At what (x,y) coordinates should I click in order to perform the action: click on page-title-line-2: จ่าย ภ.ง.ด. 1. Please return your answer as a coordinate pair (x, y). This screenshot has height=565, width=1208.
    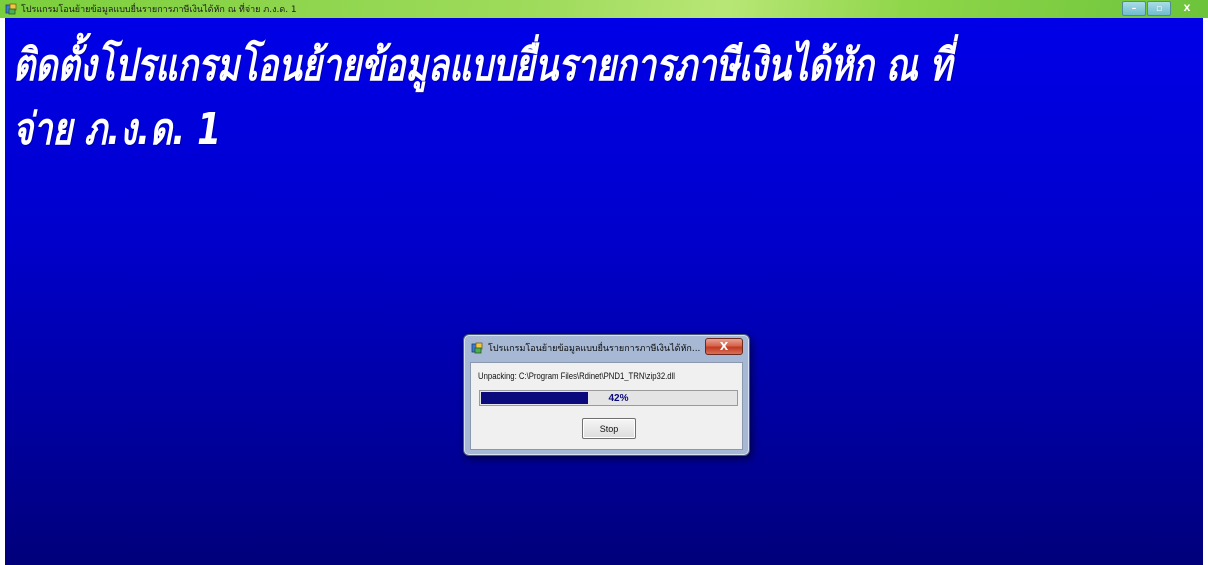
    Looking at the image, I should click on (117, 129).